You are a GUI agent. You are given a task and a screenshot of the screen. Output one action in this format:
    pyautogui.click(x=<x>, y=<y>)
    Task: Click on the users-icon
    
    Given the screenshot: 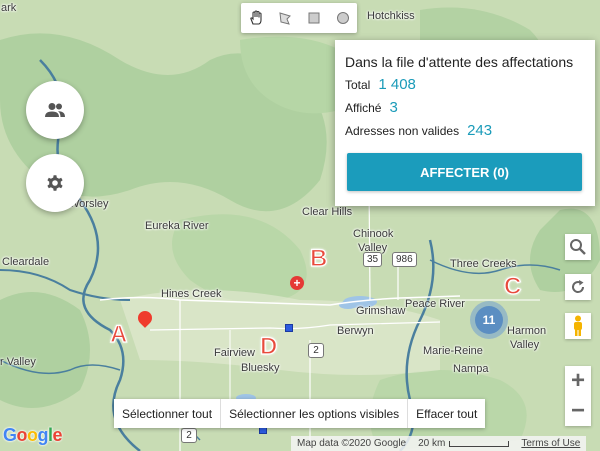 What is the action you would take?
    pyautogui.click(x=55, y=110)
    